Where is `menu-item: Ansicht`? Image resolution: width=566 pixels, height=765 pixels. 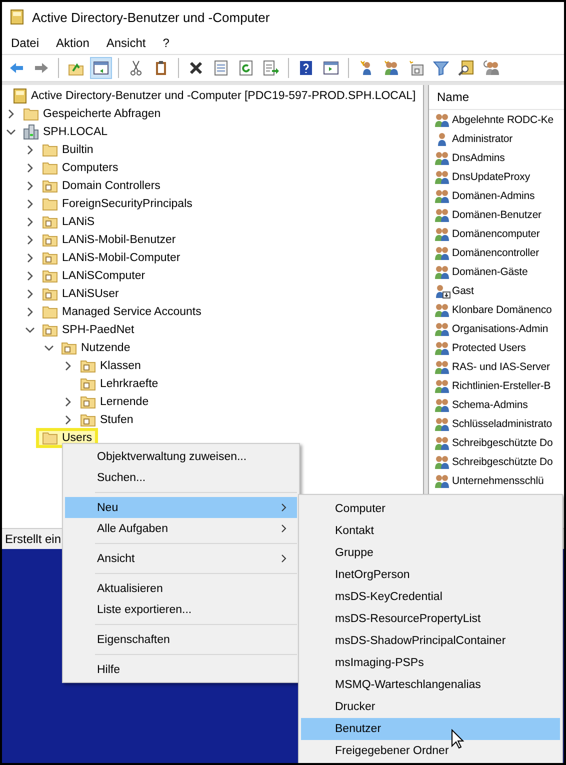
menu-item: Ansicht is located at coordinates (126, 43).